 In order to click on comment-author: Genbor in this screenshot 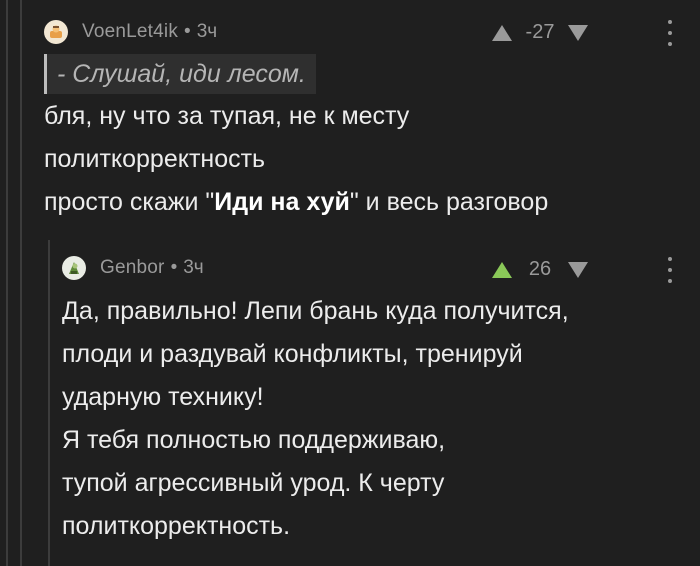, I will do `click(132, 268)`.